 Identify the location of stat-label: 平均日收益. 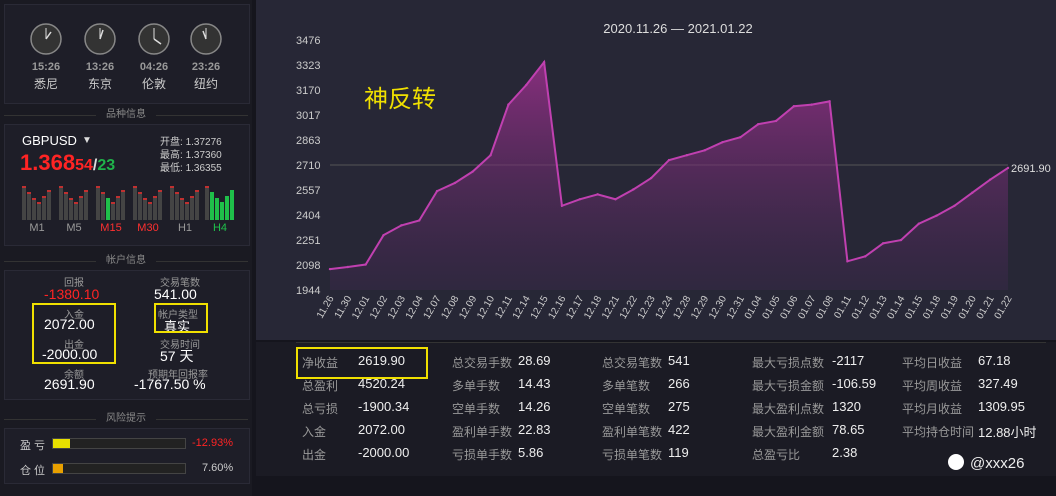
(932, 363).